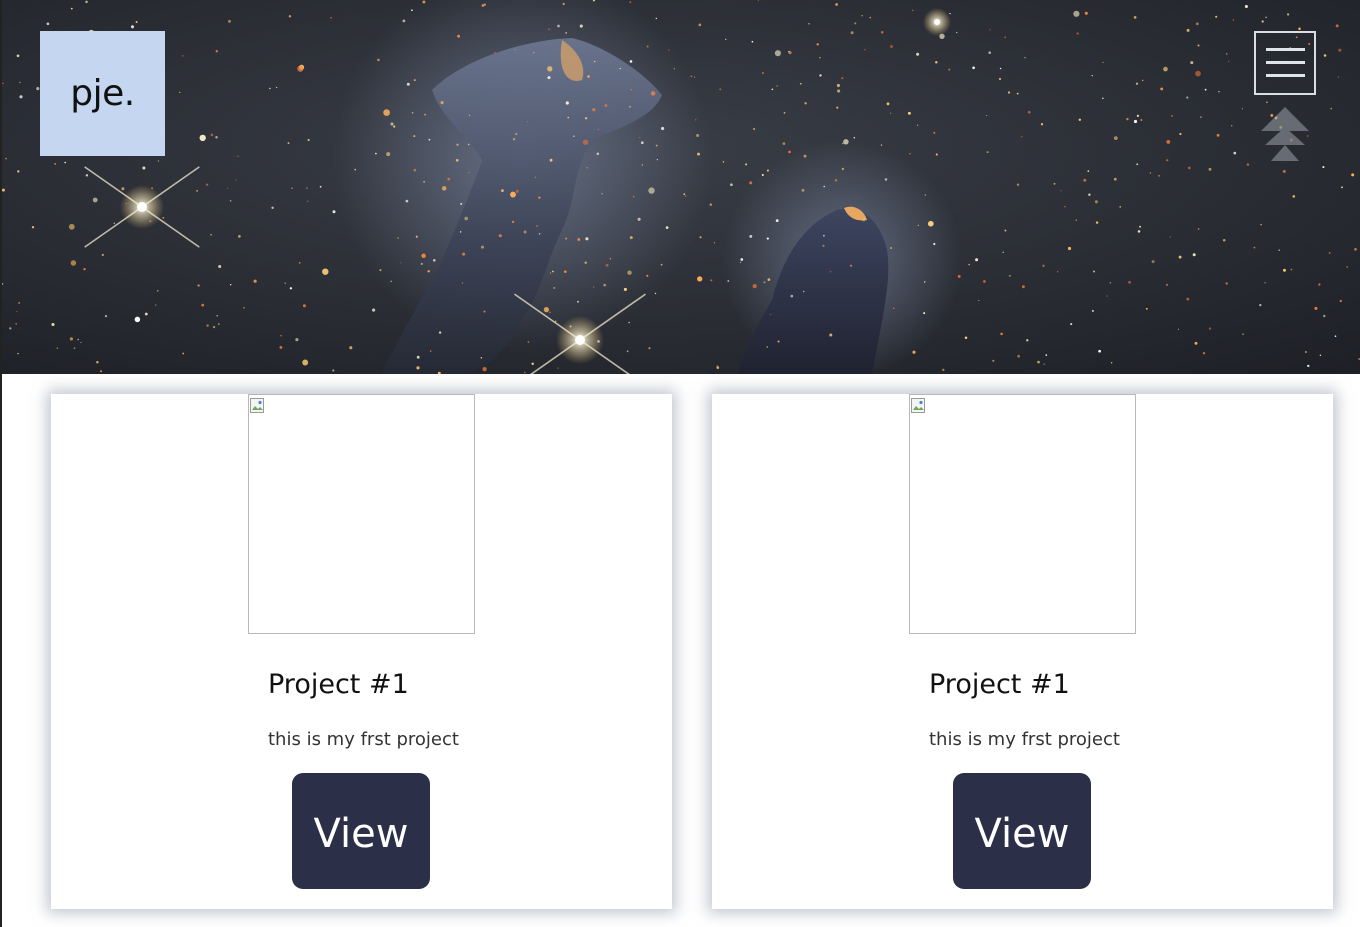 This screenshot has height=927, width=1360. What do you see at coordinates (102, 93) in the screenshot?
I see `site-logo: pje.` at bounding box center [102, 93].